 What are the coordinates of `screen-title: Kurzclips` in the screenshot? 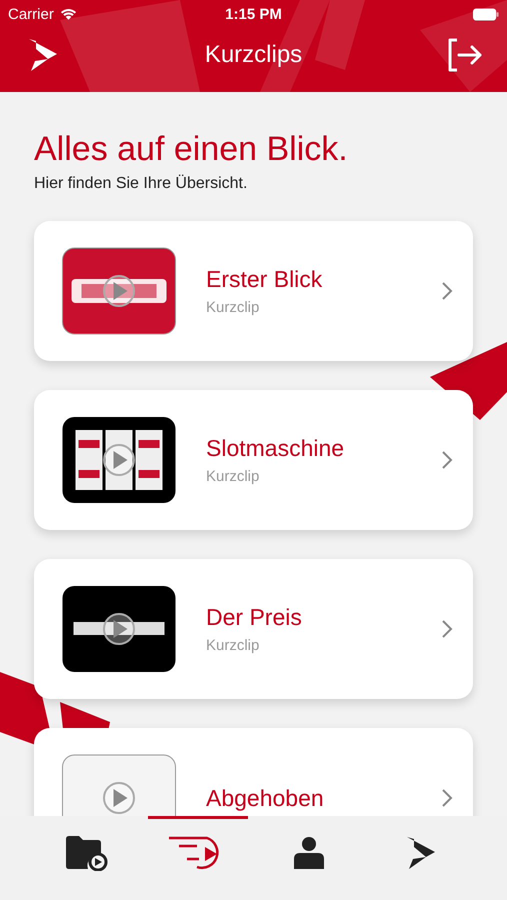 It's located at (253, 55).